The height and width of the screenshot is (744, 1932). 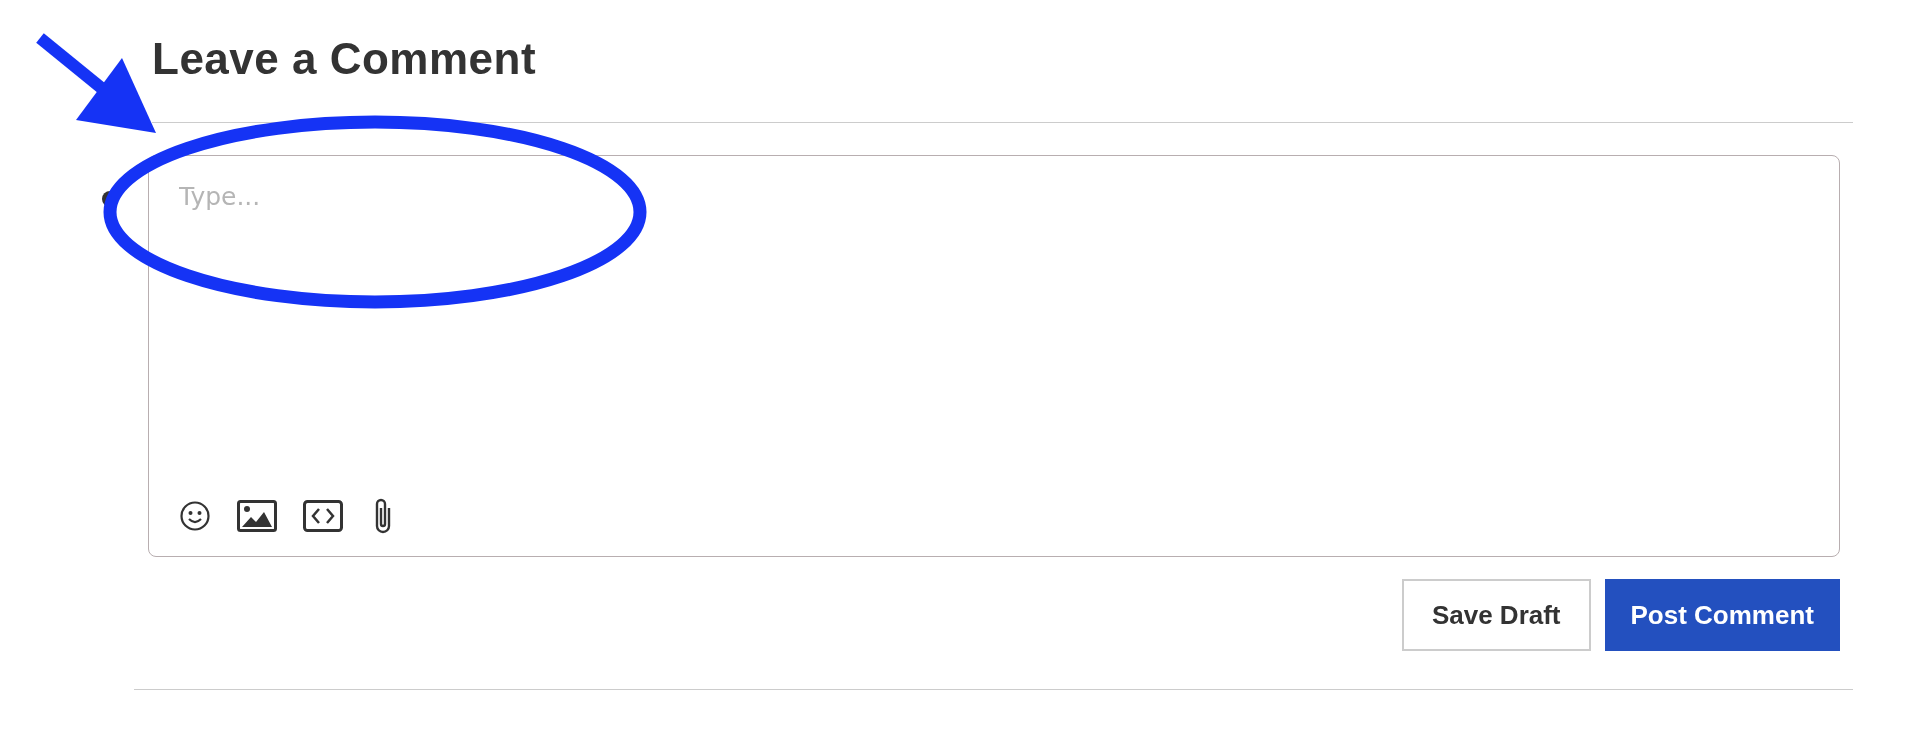 What do you see at coordinates (1496, 615) in the screenshot?
I see `save-draft-button: Save Draft` at bounding box center [1496, 615].